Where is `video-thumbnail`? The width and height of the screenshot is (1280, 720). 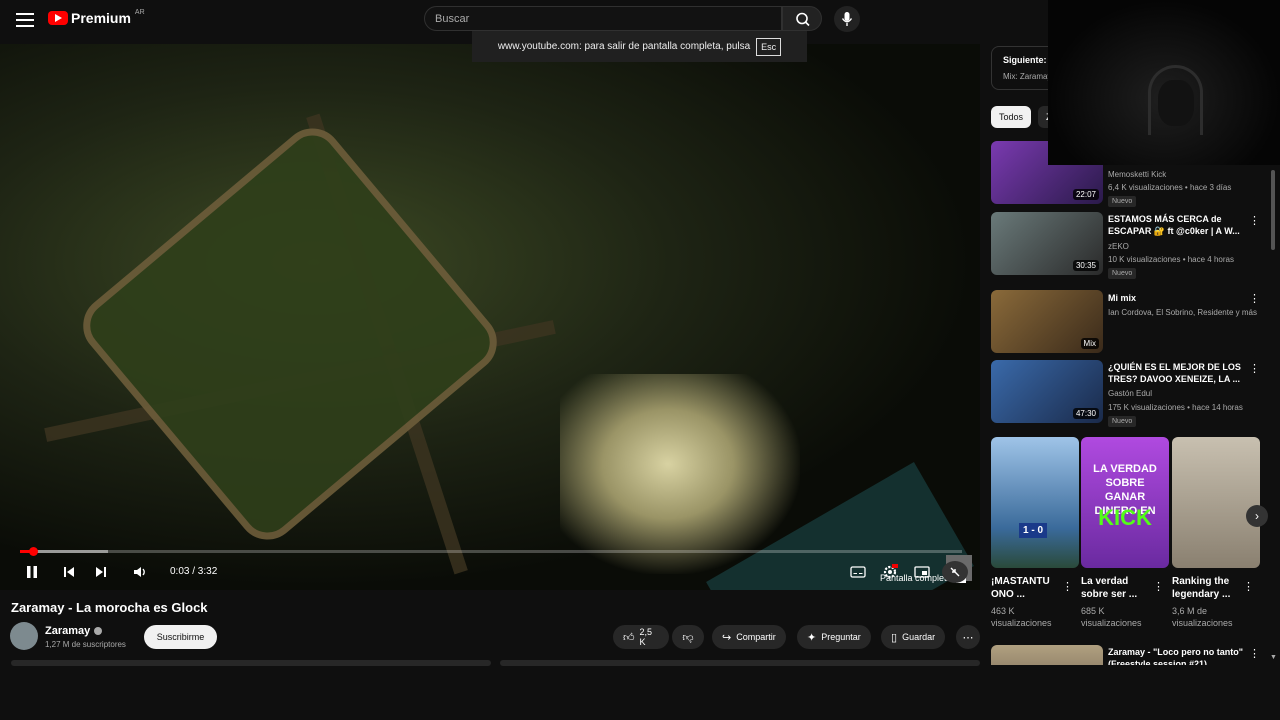 video-thumbnail is located at coordinates (1047, 655).